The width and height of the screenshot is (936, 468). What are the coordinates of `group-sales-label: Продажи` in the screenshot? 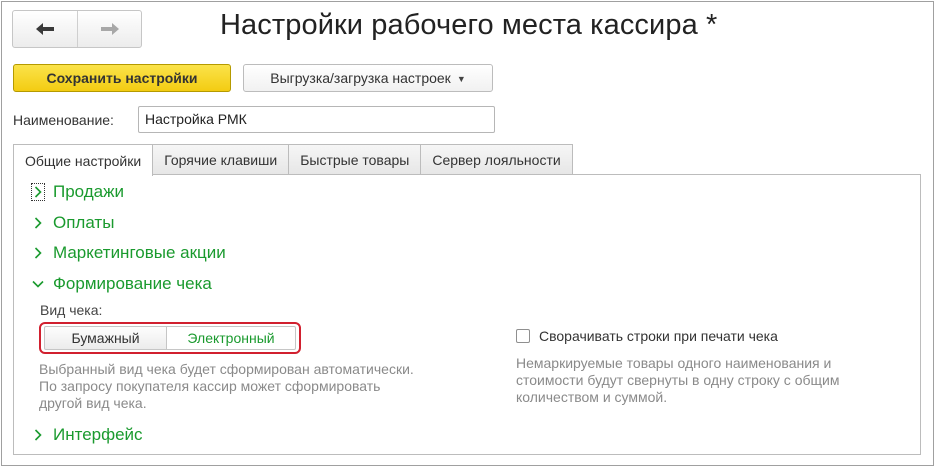 It's located at (88, 191).